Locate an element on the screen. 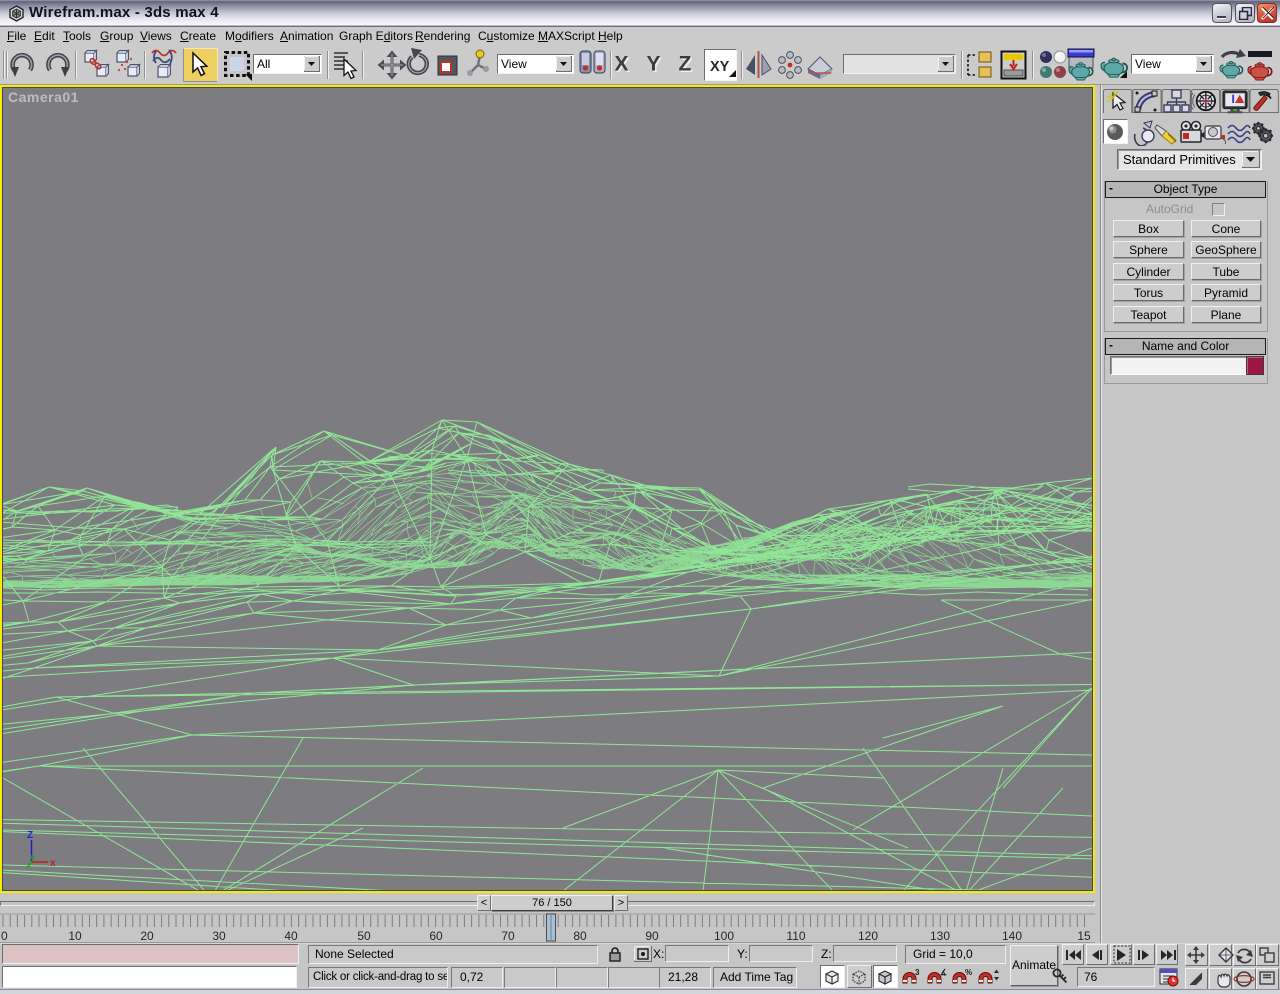  svg-text: XY is located at coordinates (720, 67).